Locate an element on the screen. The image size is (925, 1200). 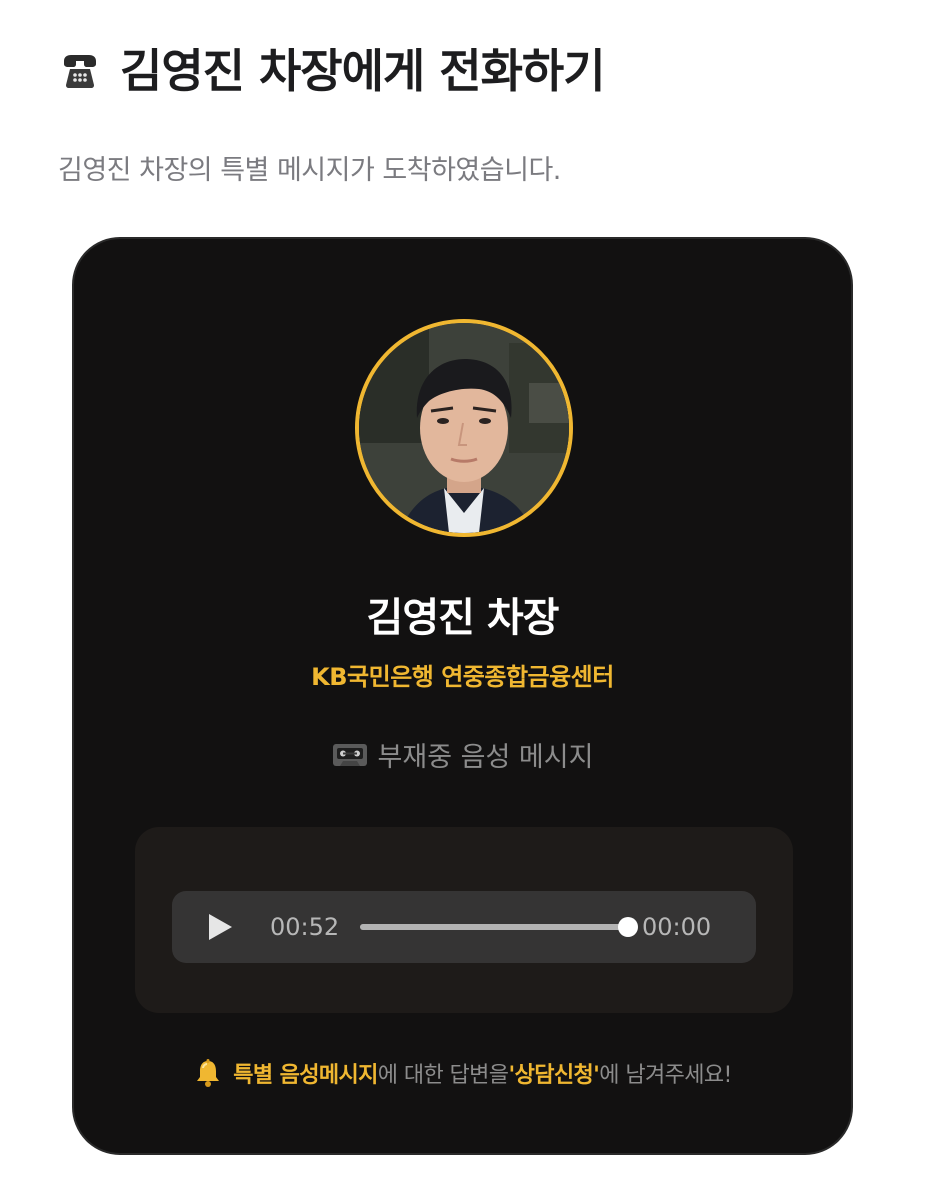
footer-text-2: 에 남겨주세요! is located at coordinates (665, 1075).